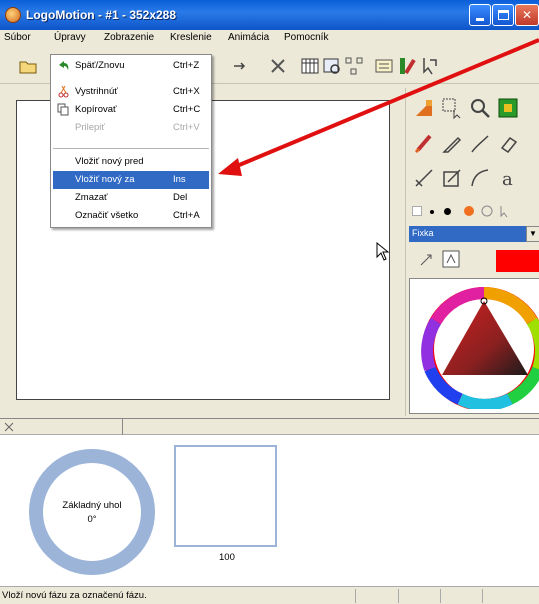 The image size is (539, 604). Describe the element at coordinates (225, 496) in the screenshot. I see `frame-thumbnail` at that location.